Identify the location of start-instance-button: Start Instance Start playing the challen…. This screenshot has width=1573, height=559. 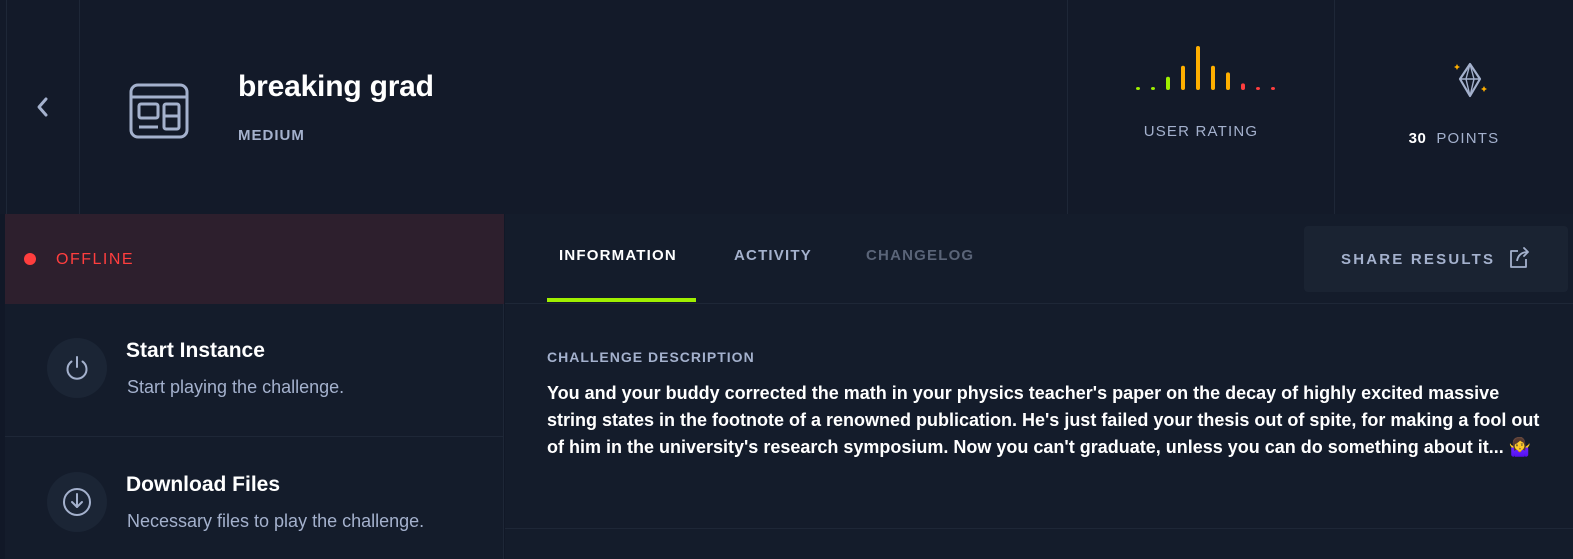
(254, 370).